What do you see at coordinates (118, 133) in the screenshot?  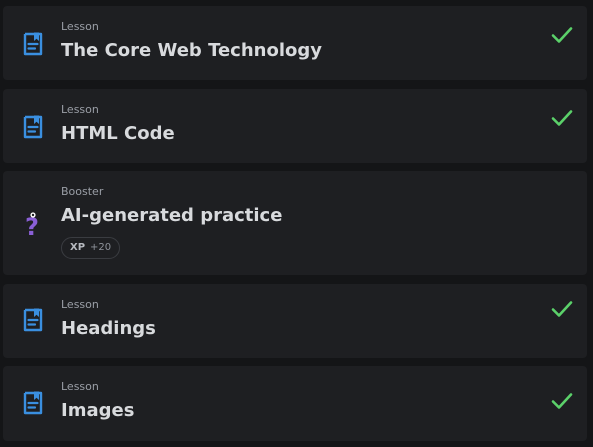 I see `item-title: HTML Code` at bounding box center [118, 133].